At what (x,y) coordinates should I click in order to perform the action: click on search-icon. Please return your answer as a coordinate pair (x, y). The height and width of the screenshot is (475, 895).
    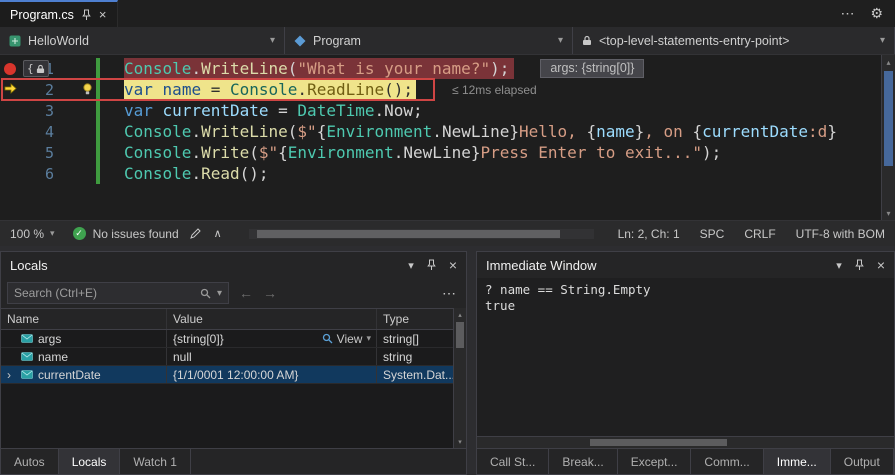
    Looking at the image, I should click on (205, 293).